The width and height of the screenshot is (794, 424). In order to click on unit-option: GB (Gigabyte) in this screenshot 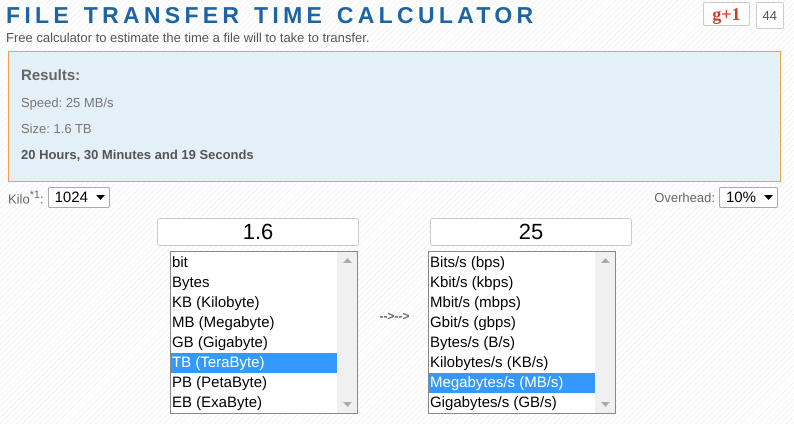, I will do `click(254, 343)`.